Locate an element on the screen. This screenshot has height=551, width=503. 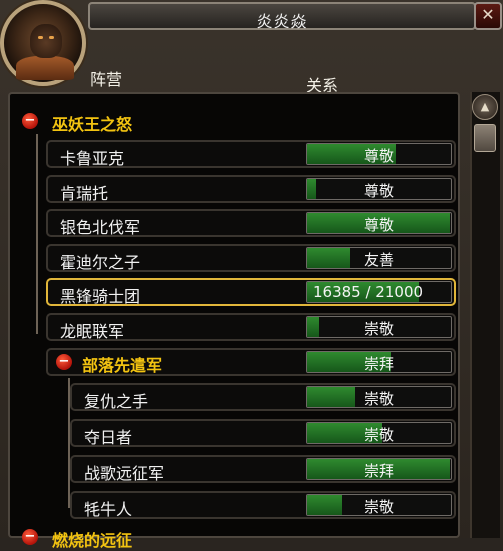
faction-name: 龙眠联军 is located at coordinates (92, 331).